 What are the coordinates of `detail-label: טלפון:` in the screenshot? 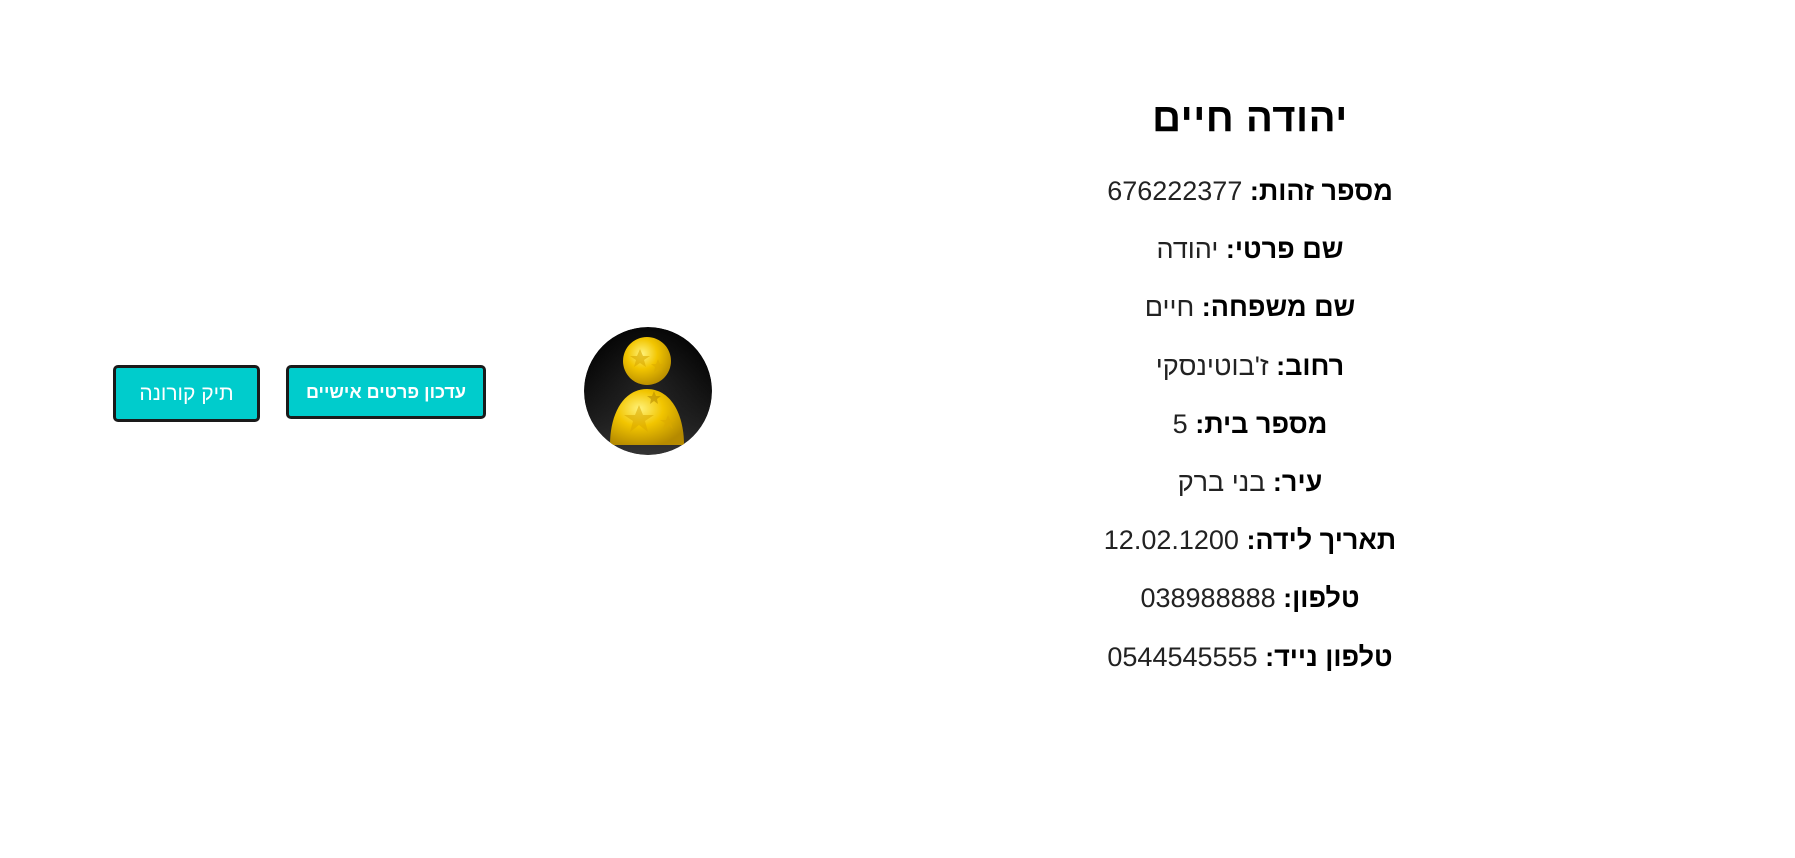 It's located at (1321, 598).